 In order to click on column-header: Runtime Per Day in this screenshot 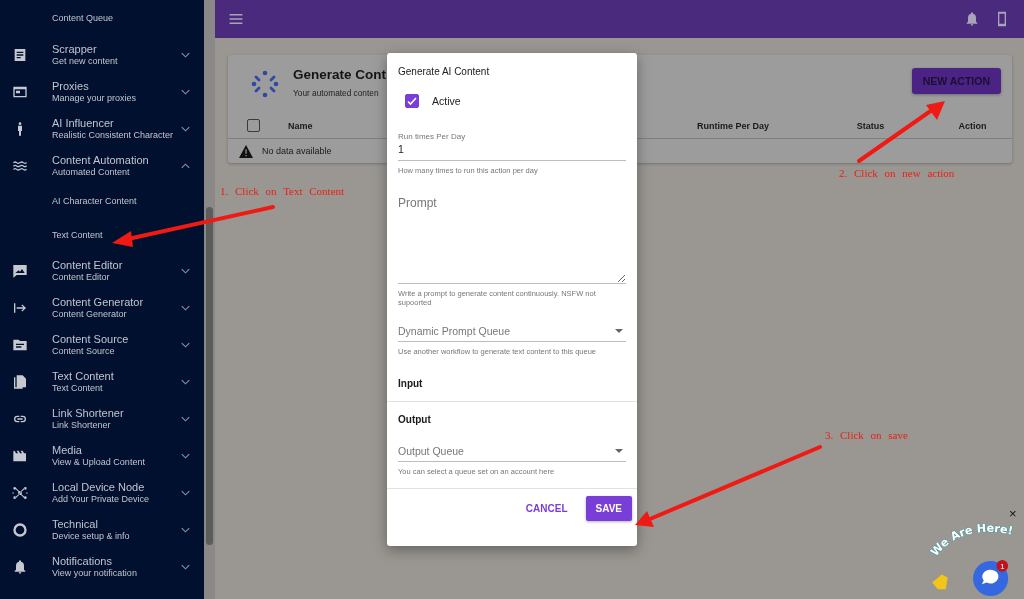, I will do `click(733, 125)`.